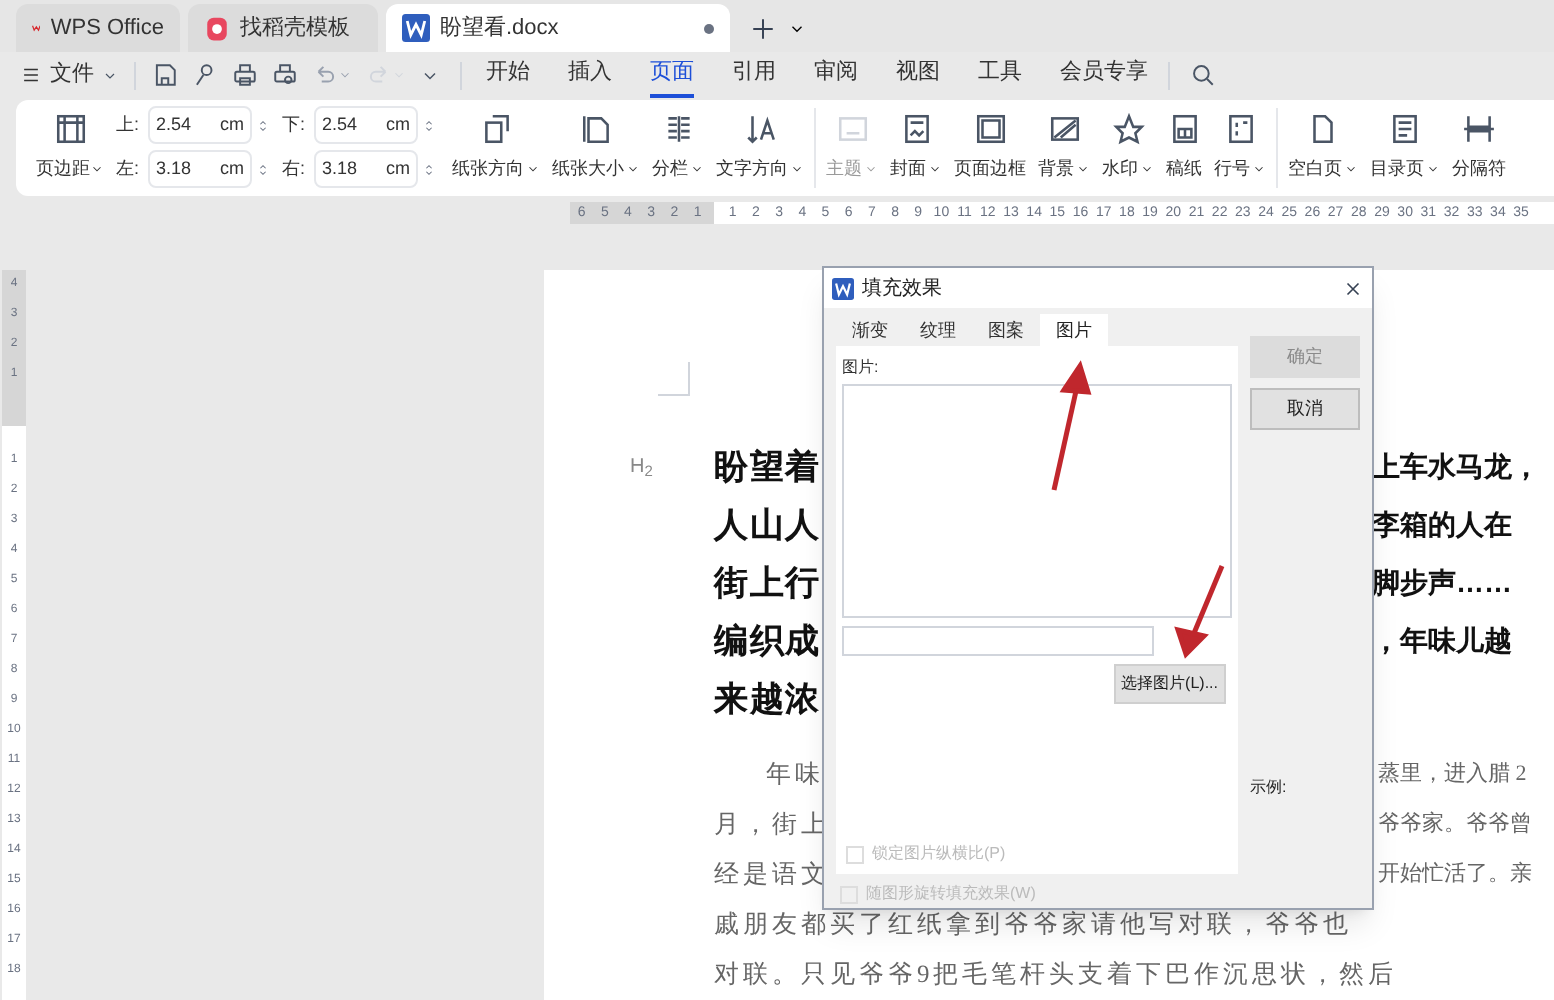 This screenshot has height=1000, width=1554. Describe the element at coordinates (1442, 525) in the screenshot. I see `heading-text: 李箱的人在` at that location.